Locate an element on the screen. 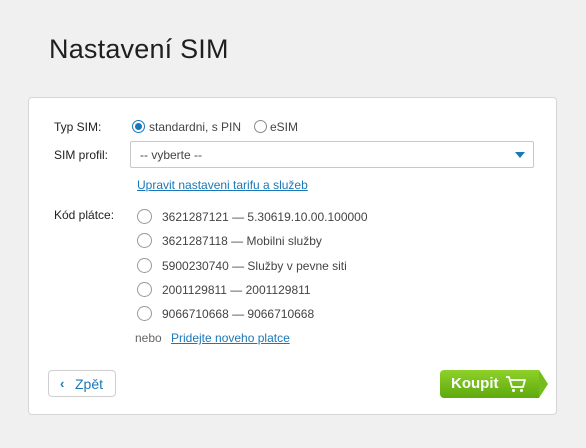 This screenshot has height=448, width=586. sim-profile-select: -- vyberte -- is located at coordinates (332, 154).